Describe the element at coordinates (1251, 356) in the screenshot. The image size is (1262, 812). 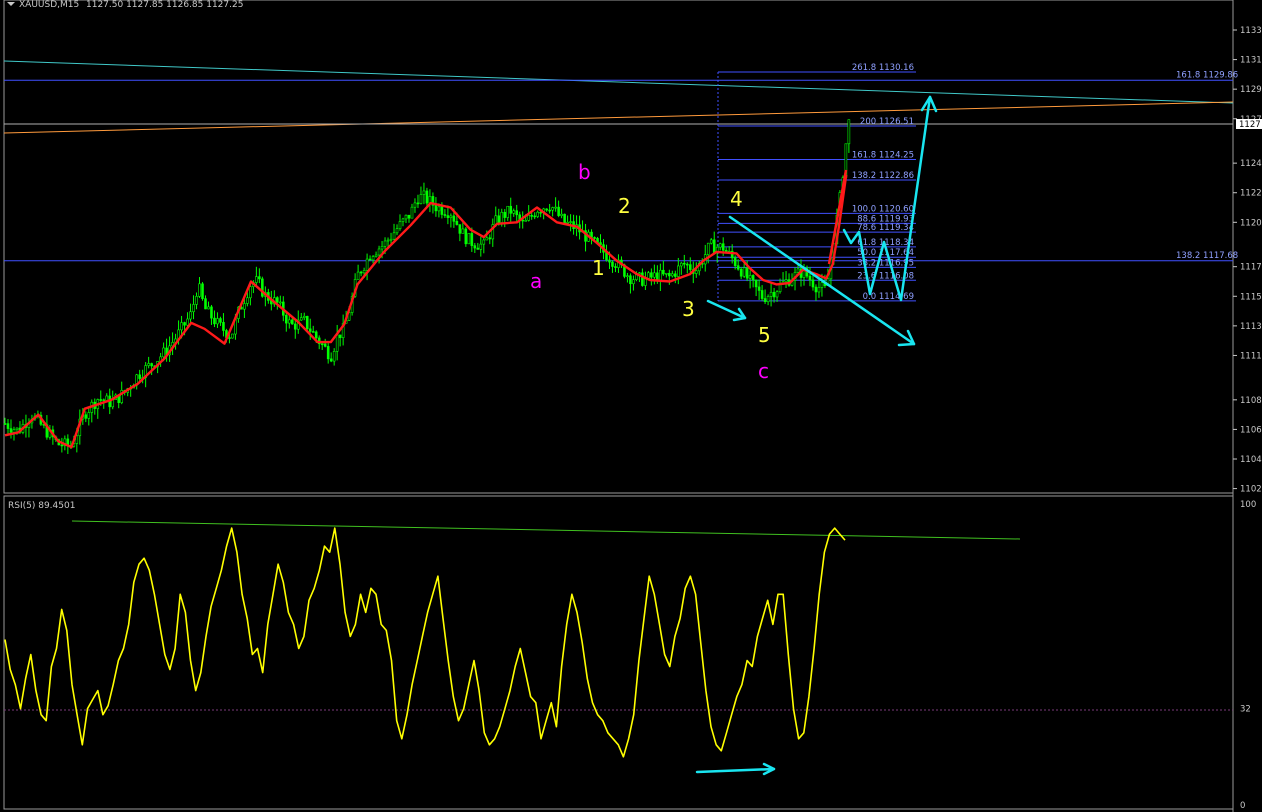
I see `price-tick-label: 1111` at that location.